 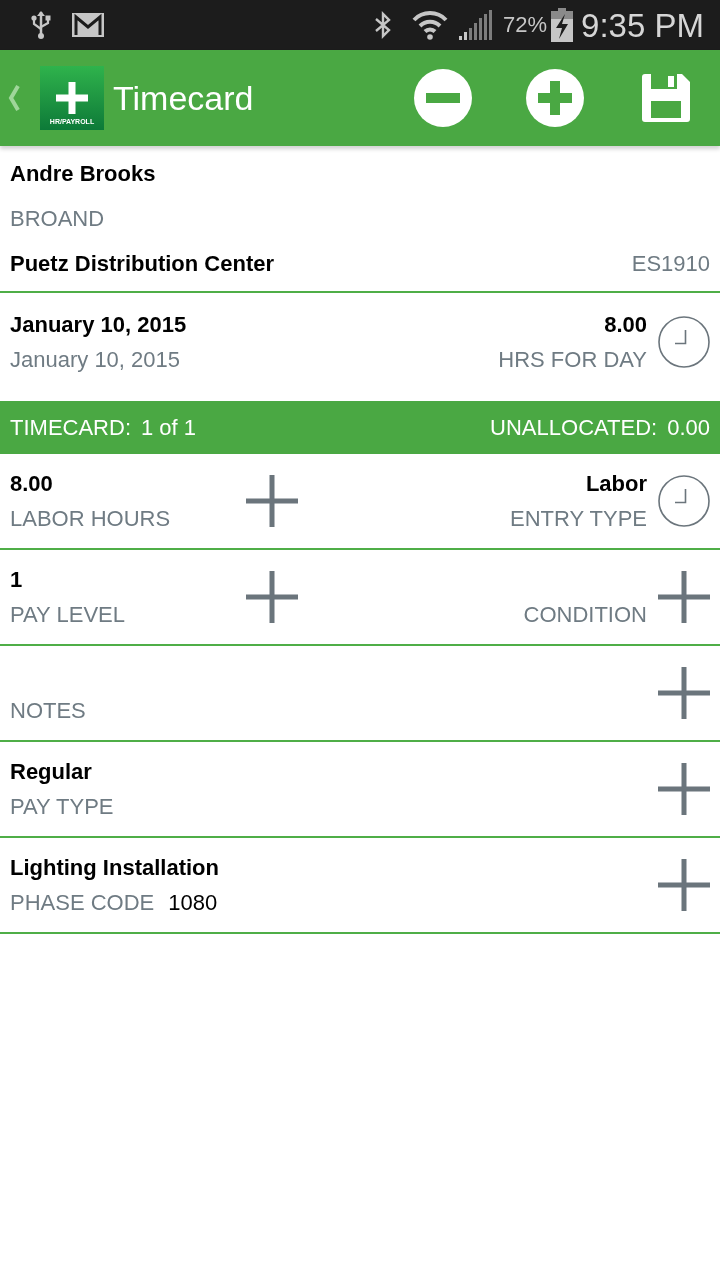 I want to click on field-label: ENTRY TYPE, so click(x=578, y=519).